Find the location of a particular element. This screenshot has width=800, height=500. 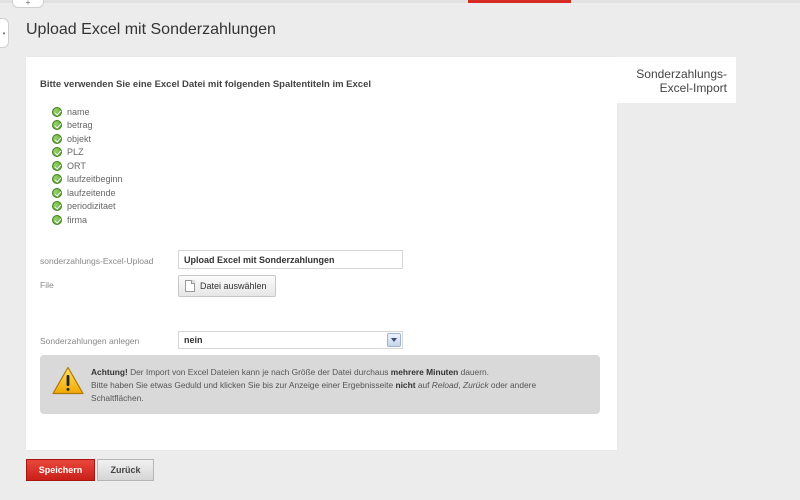

column-name: betrag is located at coordinates (80, 125).